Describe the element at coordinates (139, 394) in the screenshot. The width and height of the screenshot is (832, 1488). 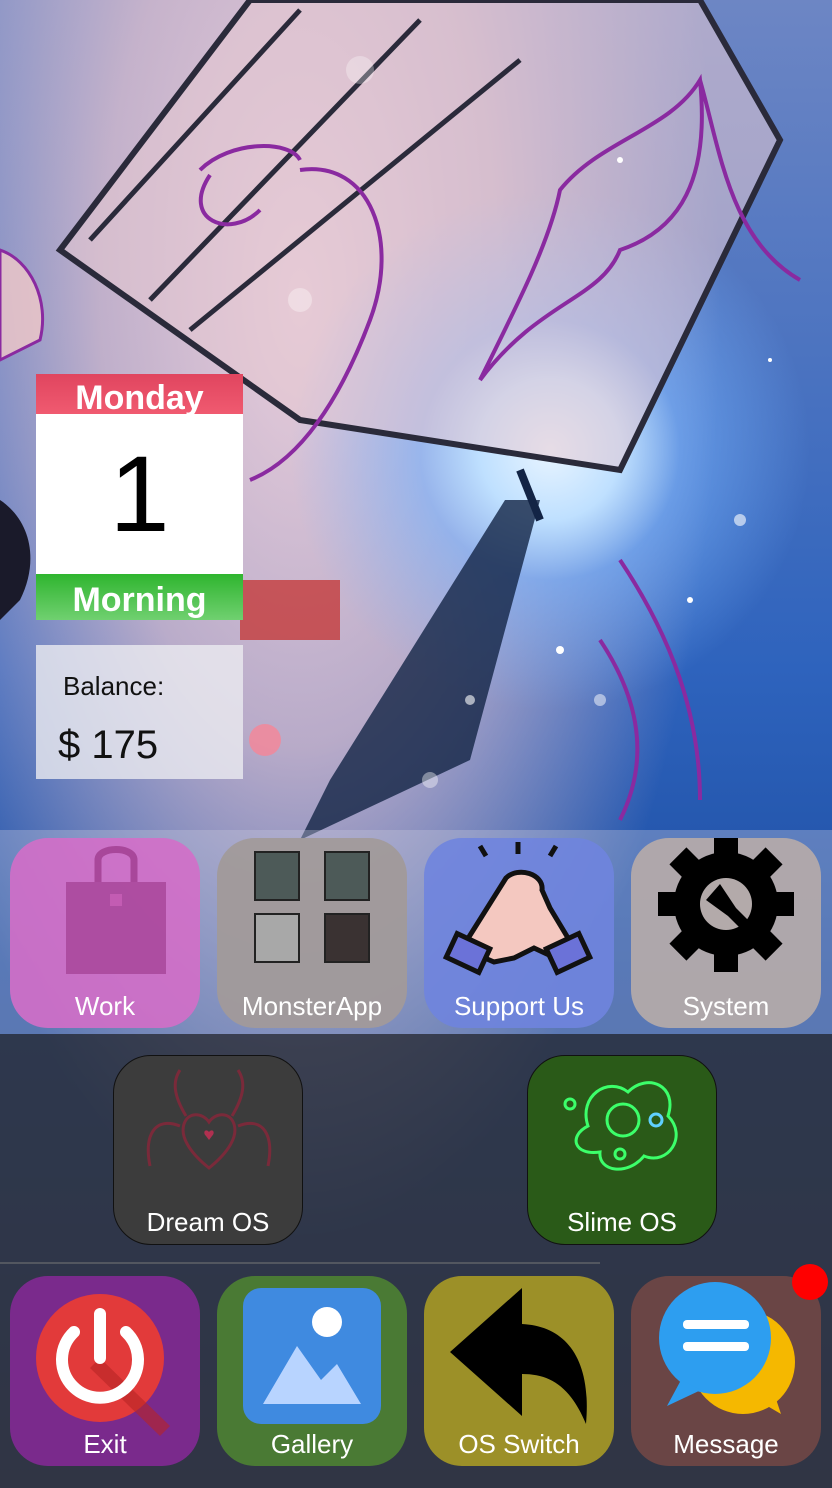
I see `calendar-weekday: Monday` at that location.